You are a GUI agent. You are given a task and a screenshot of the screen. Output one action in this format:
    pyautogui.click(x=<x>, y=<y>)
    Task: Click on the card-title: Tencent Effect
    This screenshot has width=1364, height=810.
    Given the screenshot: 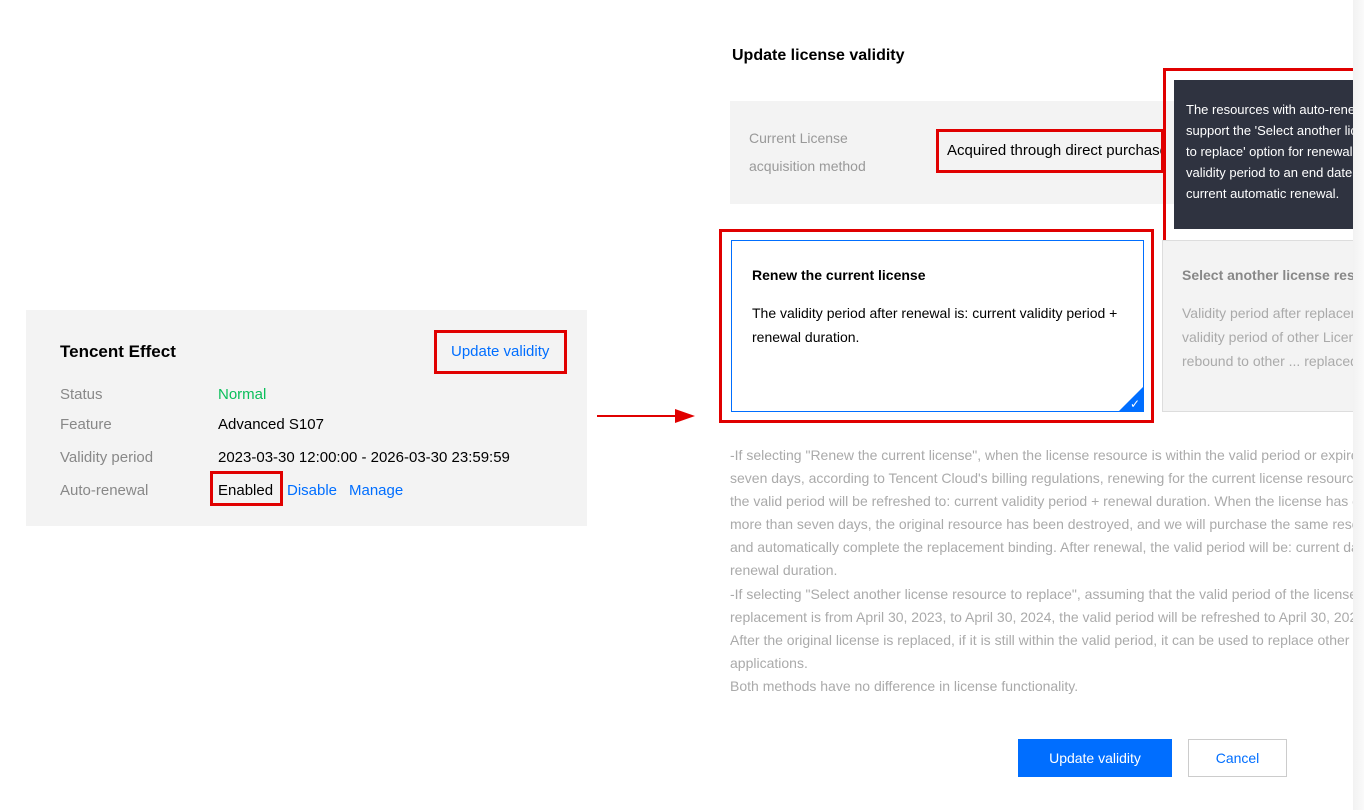 What is the action you would take?
    pyautogui.click(x=118, y=351)
    